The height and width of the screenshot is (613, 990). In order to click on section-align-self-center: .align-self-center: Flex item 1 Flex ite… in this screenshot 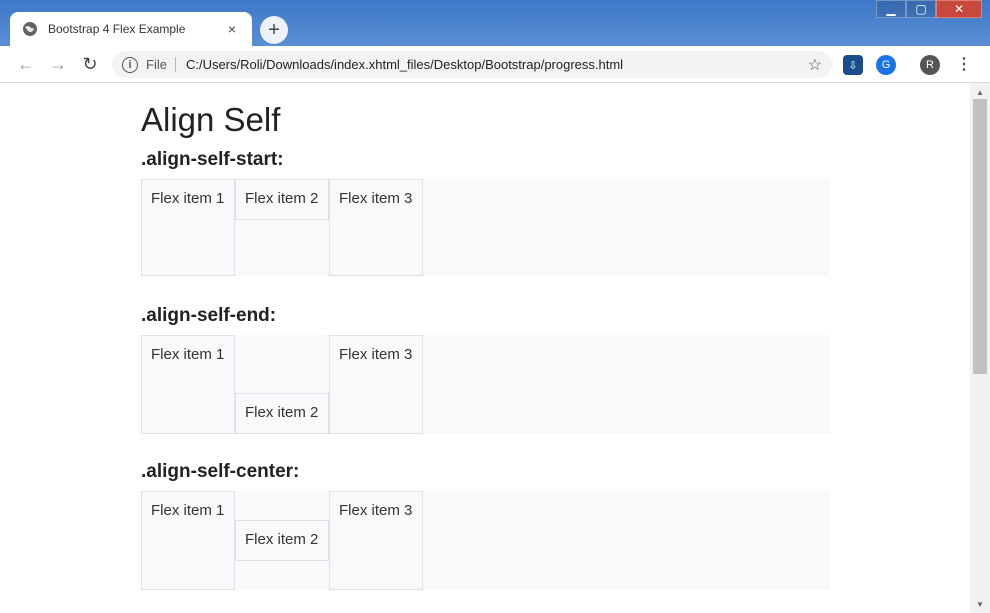, I will do `click(486, 525)`.